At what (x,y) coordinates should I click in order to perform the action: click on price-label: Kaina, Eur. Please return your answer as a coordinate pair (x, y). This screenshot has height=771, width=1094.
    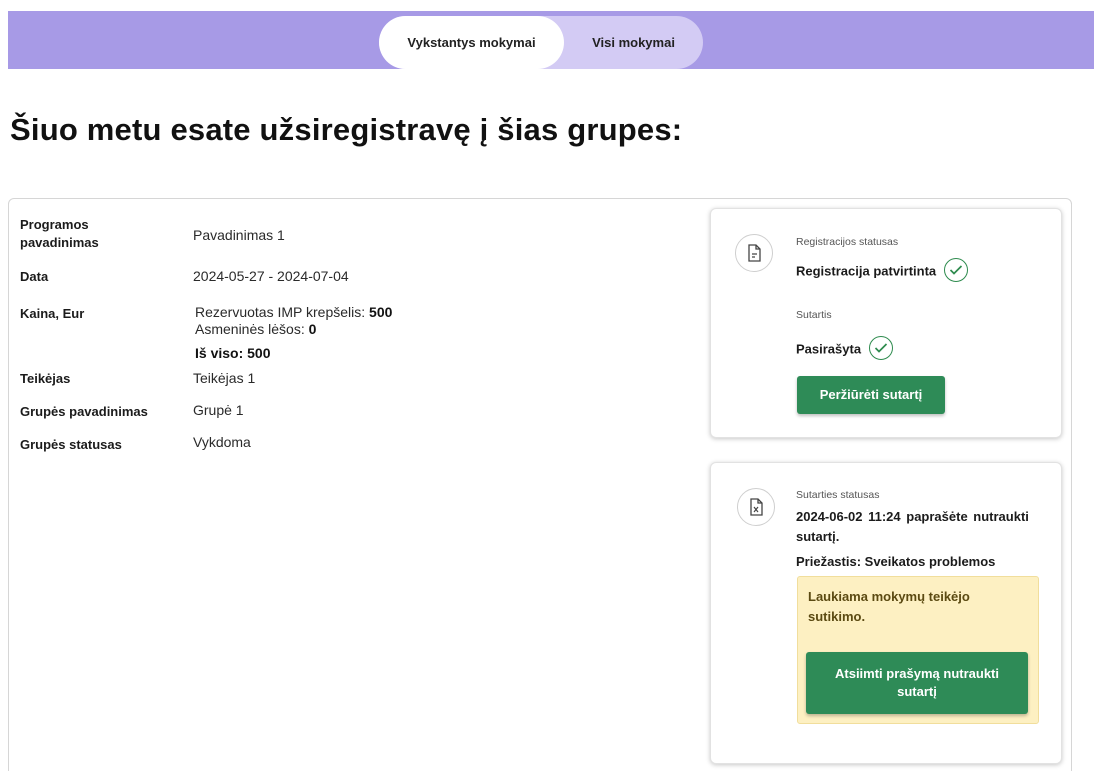
    Looking at the image, I should click on (52, 313).